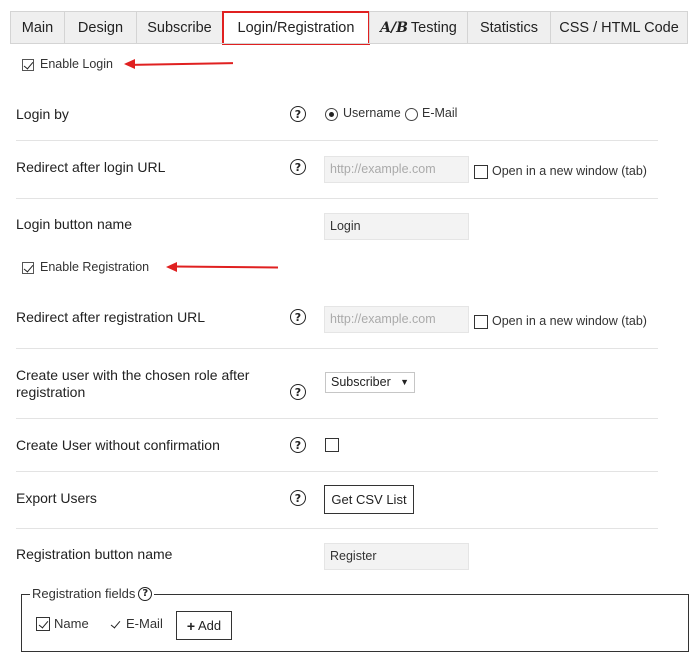 The image size is (700, 656). I want to click on registration-open-new-window-label: Open in a new window (tab), so click(569, 321).